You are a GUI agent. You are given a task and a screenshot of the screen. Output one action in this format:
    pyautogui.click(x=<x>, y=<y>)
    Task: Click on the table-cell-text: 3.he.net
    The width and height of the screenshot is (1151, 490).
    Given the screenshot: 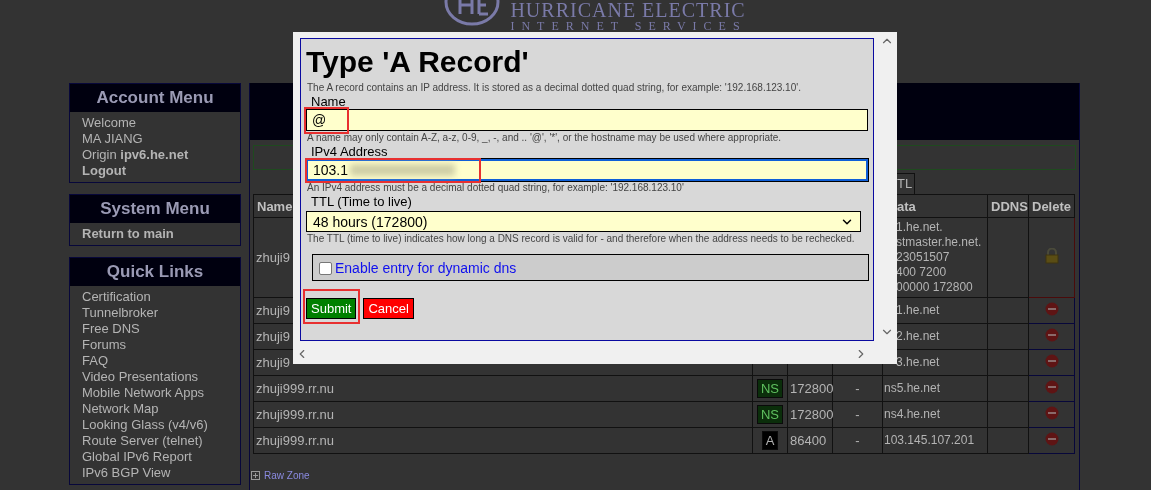 What is the action you would take?
    pyautogui.click(x=918, y=362)
    